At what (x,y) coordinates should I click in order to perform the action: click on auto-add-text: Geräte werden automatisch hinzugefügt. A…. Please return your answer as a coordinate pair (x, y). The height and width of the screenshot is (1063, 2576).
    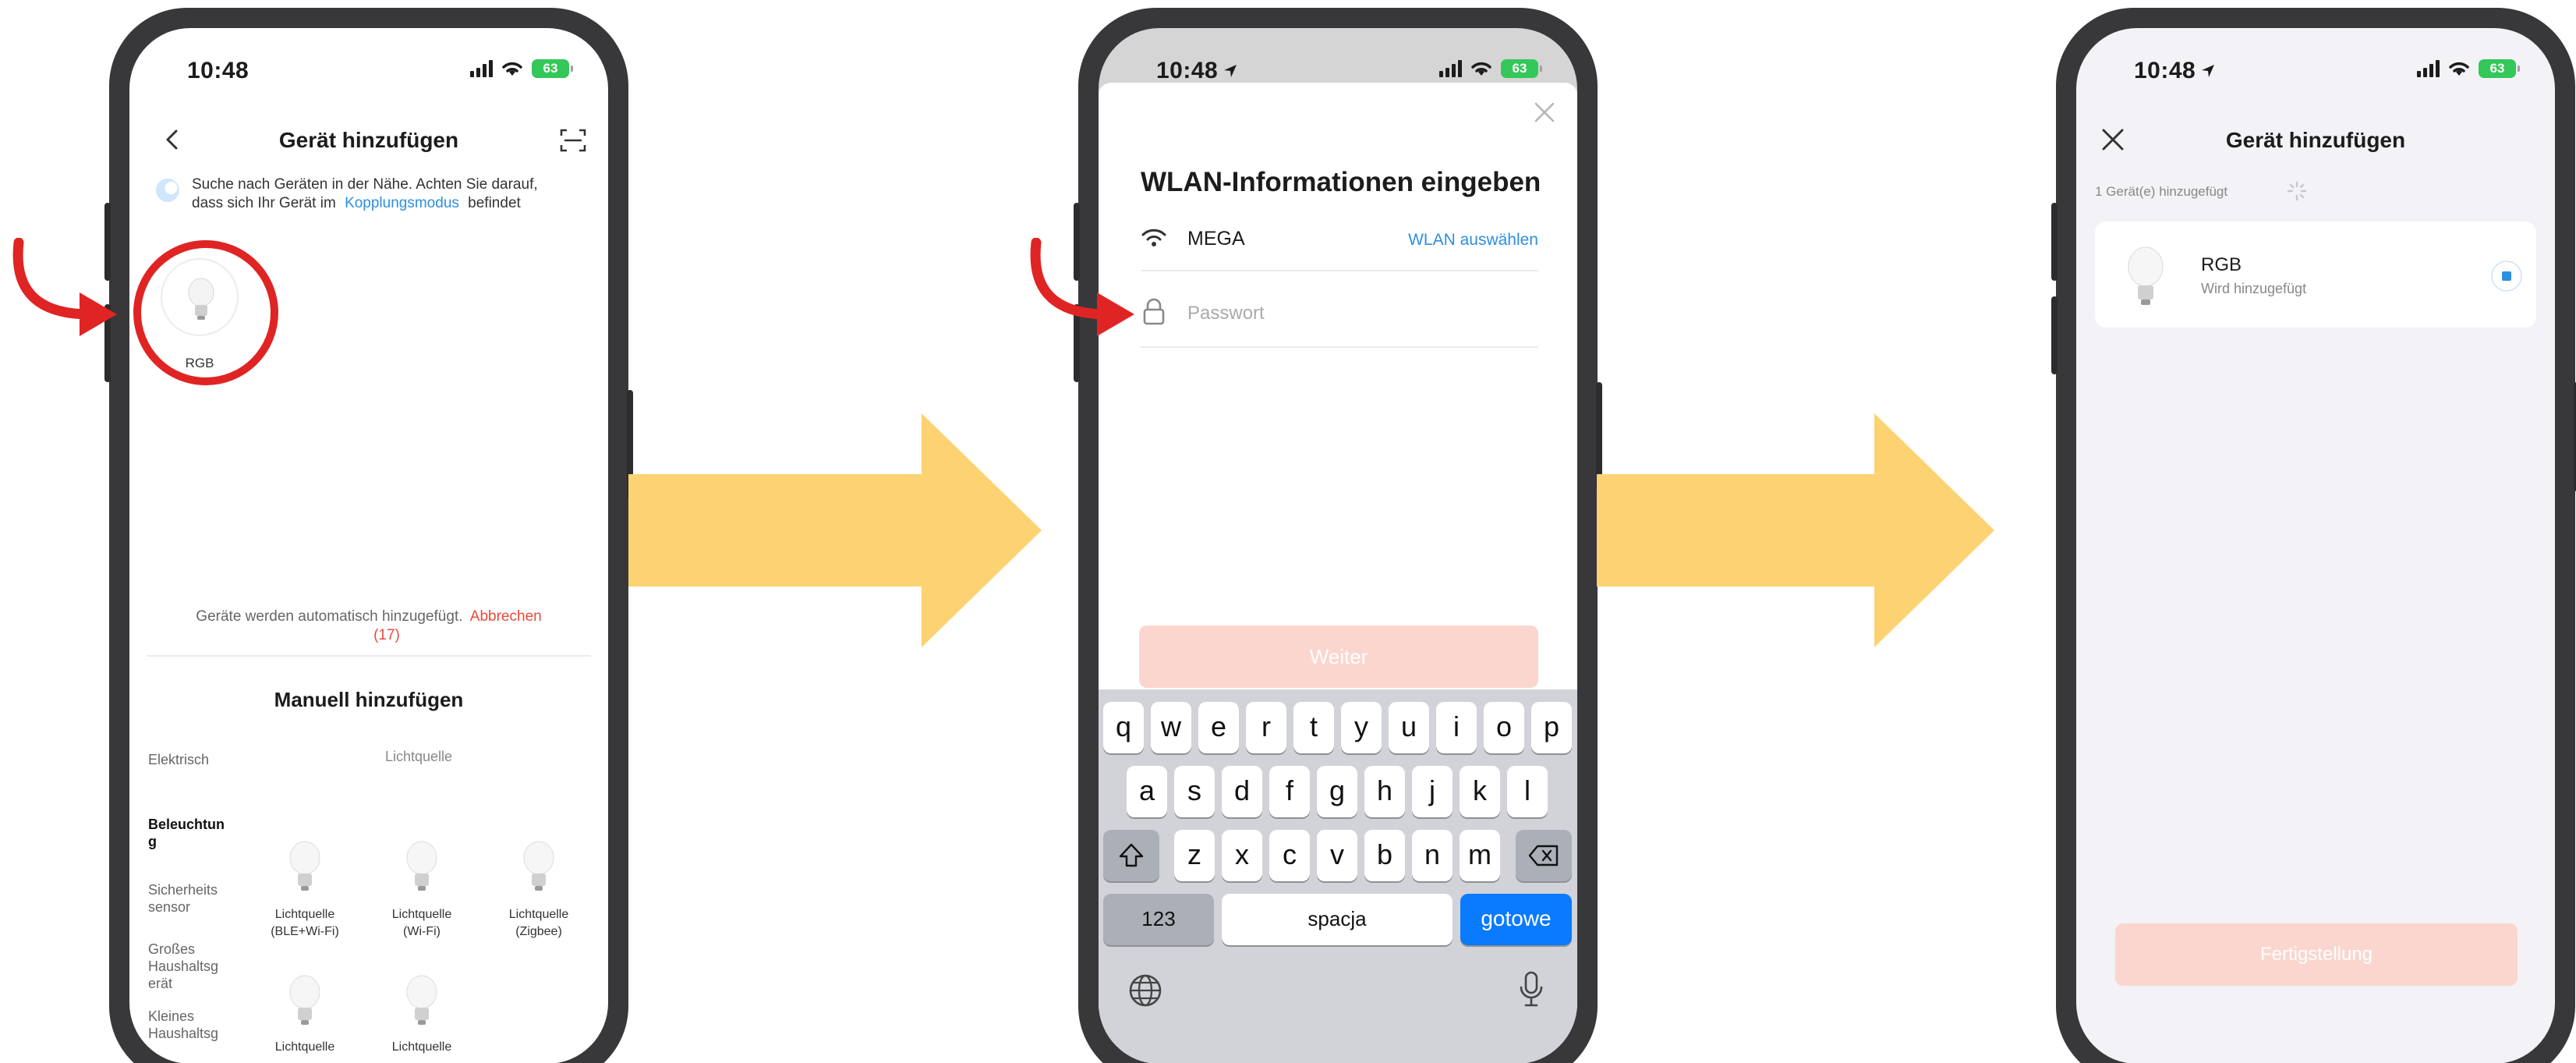
    Looking at the image, I should click on (369, 616).